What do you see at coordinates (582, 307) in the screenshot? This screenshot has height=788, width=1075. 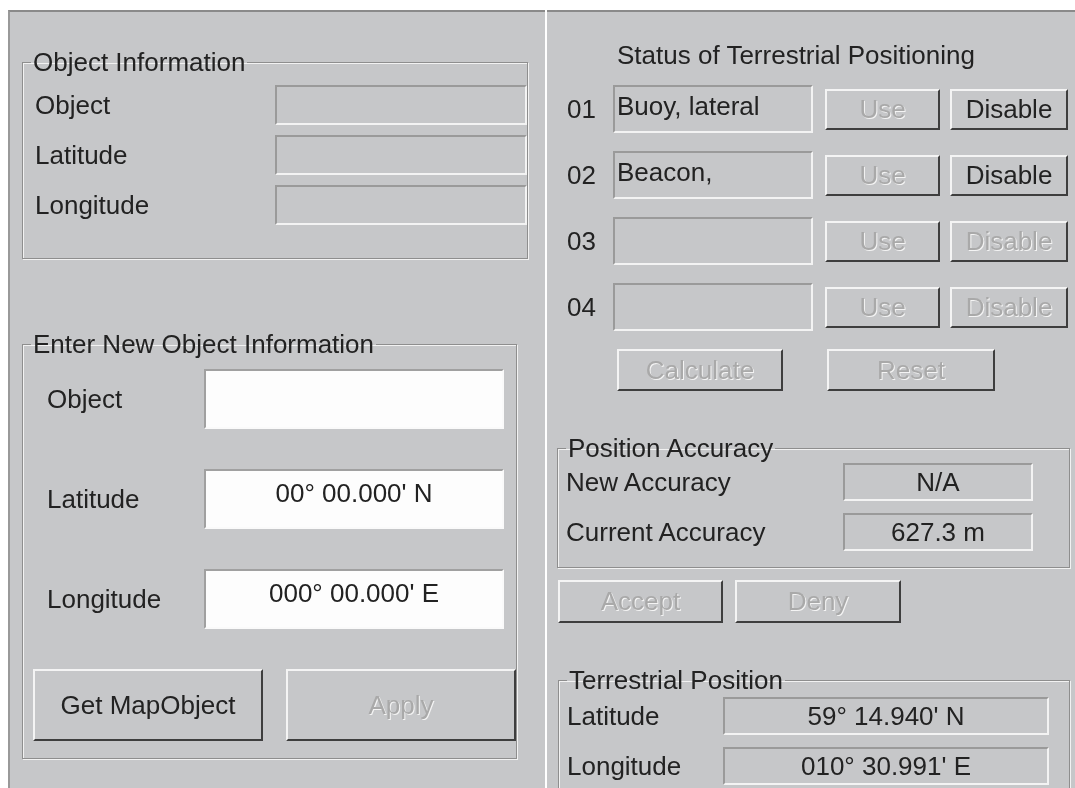 I see `slot-number: 04` at bounding box center [582, 307].